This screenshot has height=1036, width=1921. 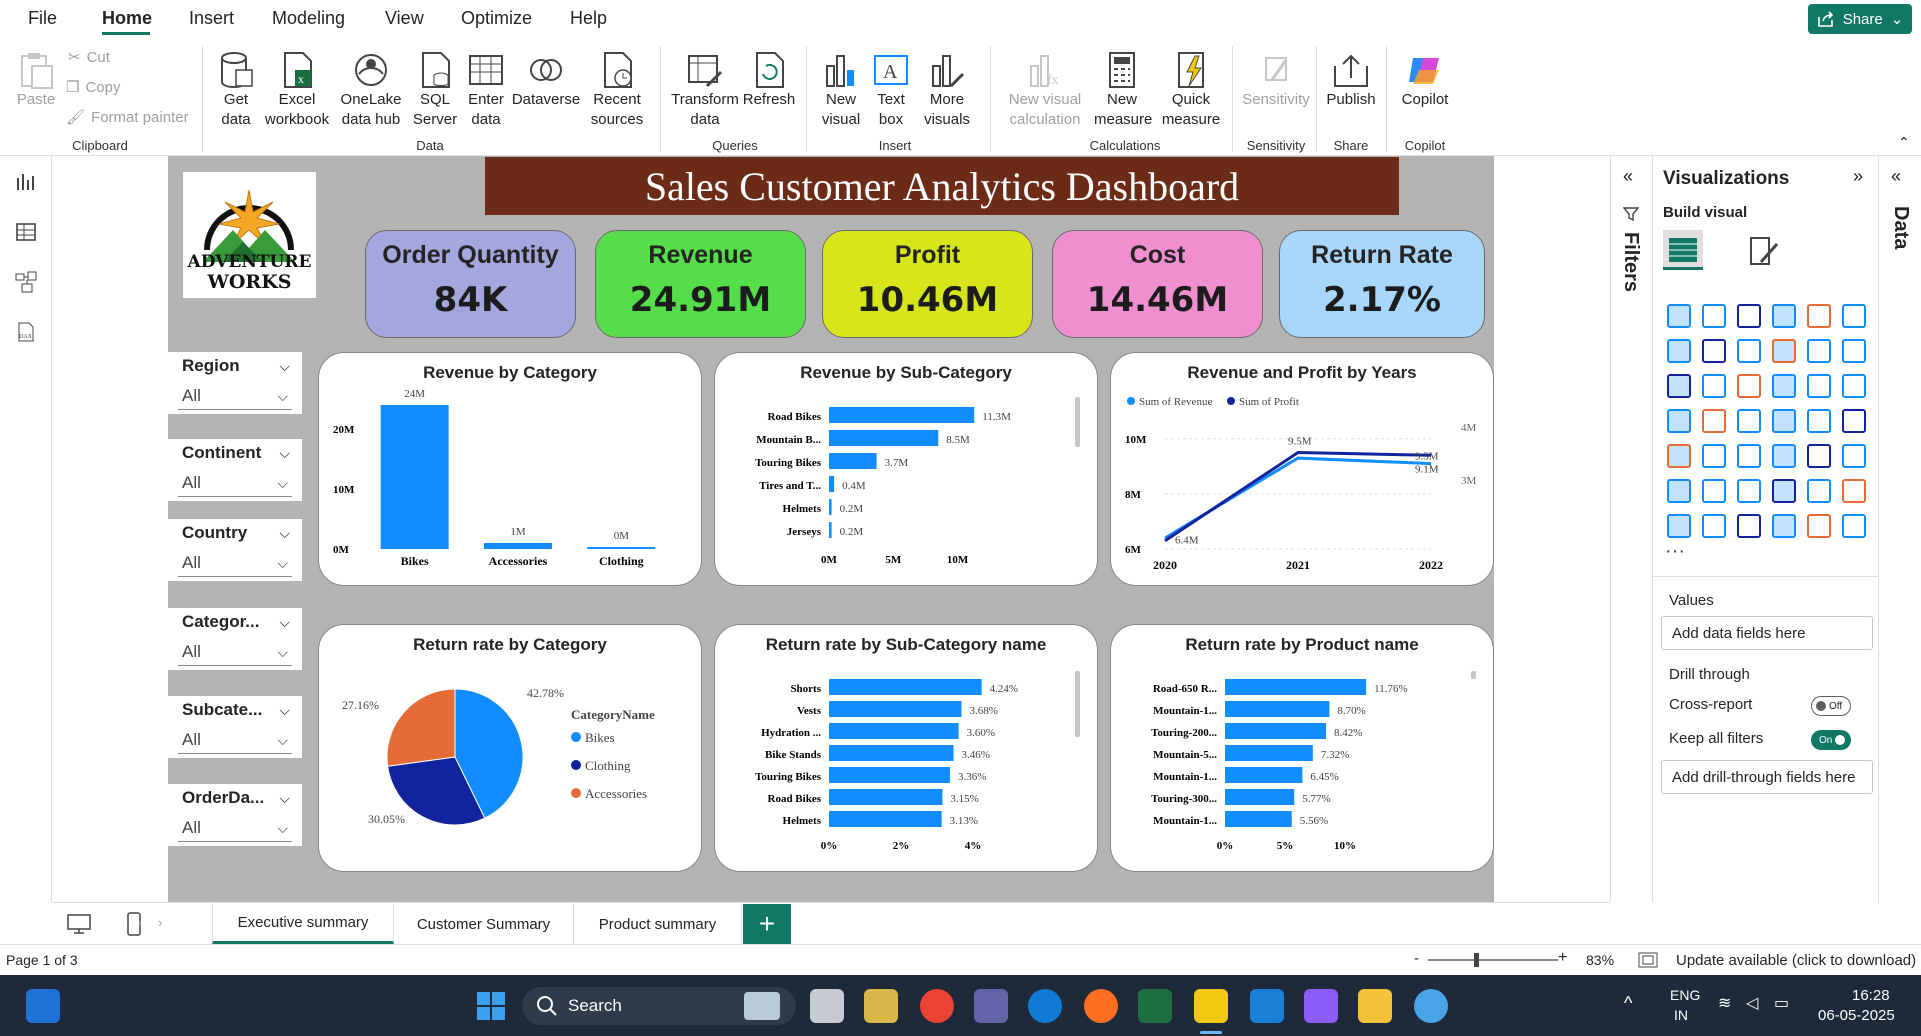 I want to click on cross-report-toggle: Off, so click(x=1831, y=706).